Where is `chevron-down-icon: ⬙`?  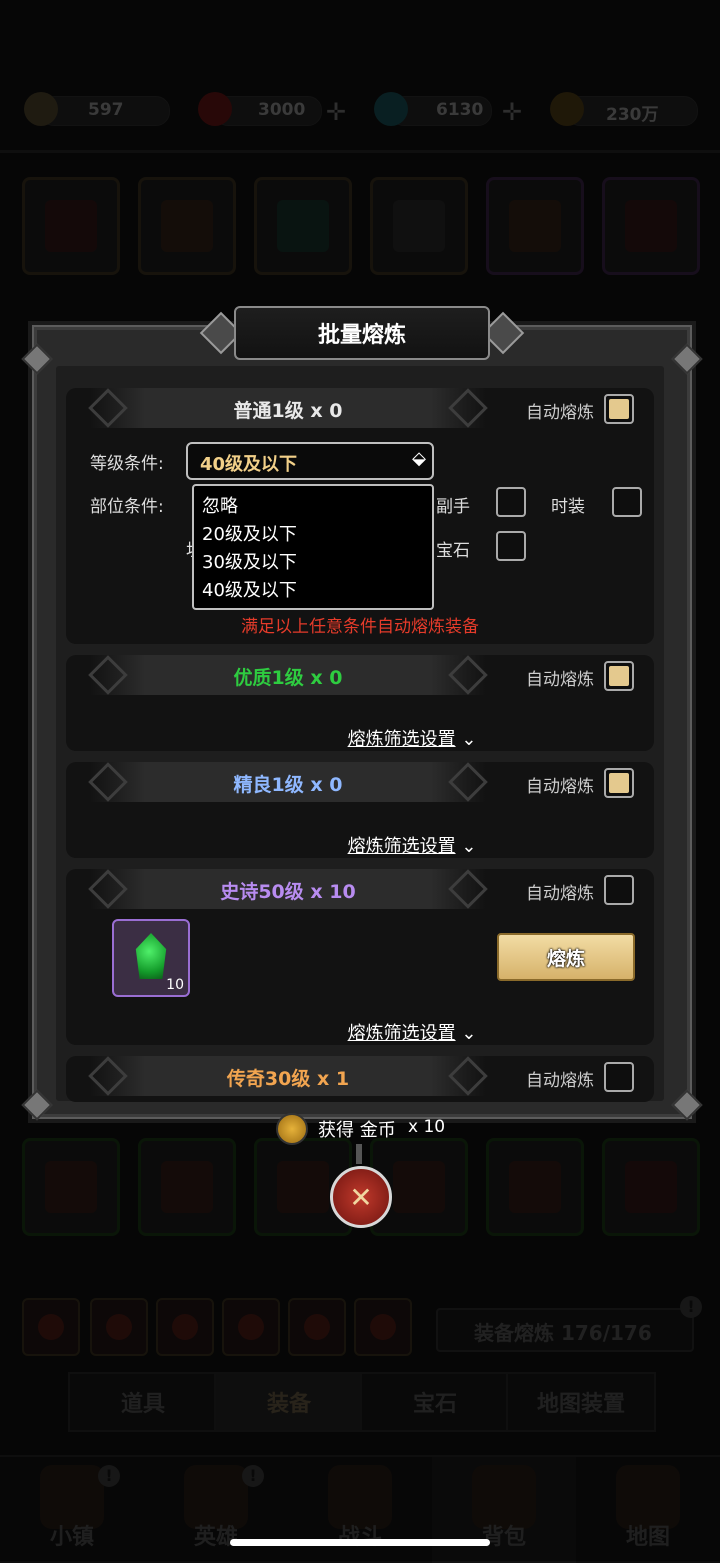
chevron-down-icon: ⬙ is located at coordinates (419, 458).